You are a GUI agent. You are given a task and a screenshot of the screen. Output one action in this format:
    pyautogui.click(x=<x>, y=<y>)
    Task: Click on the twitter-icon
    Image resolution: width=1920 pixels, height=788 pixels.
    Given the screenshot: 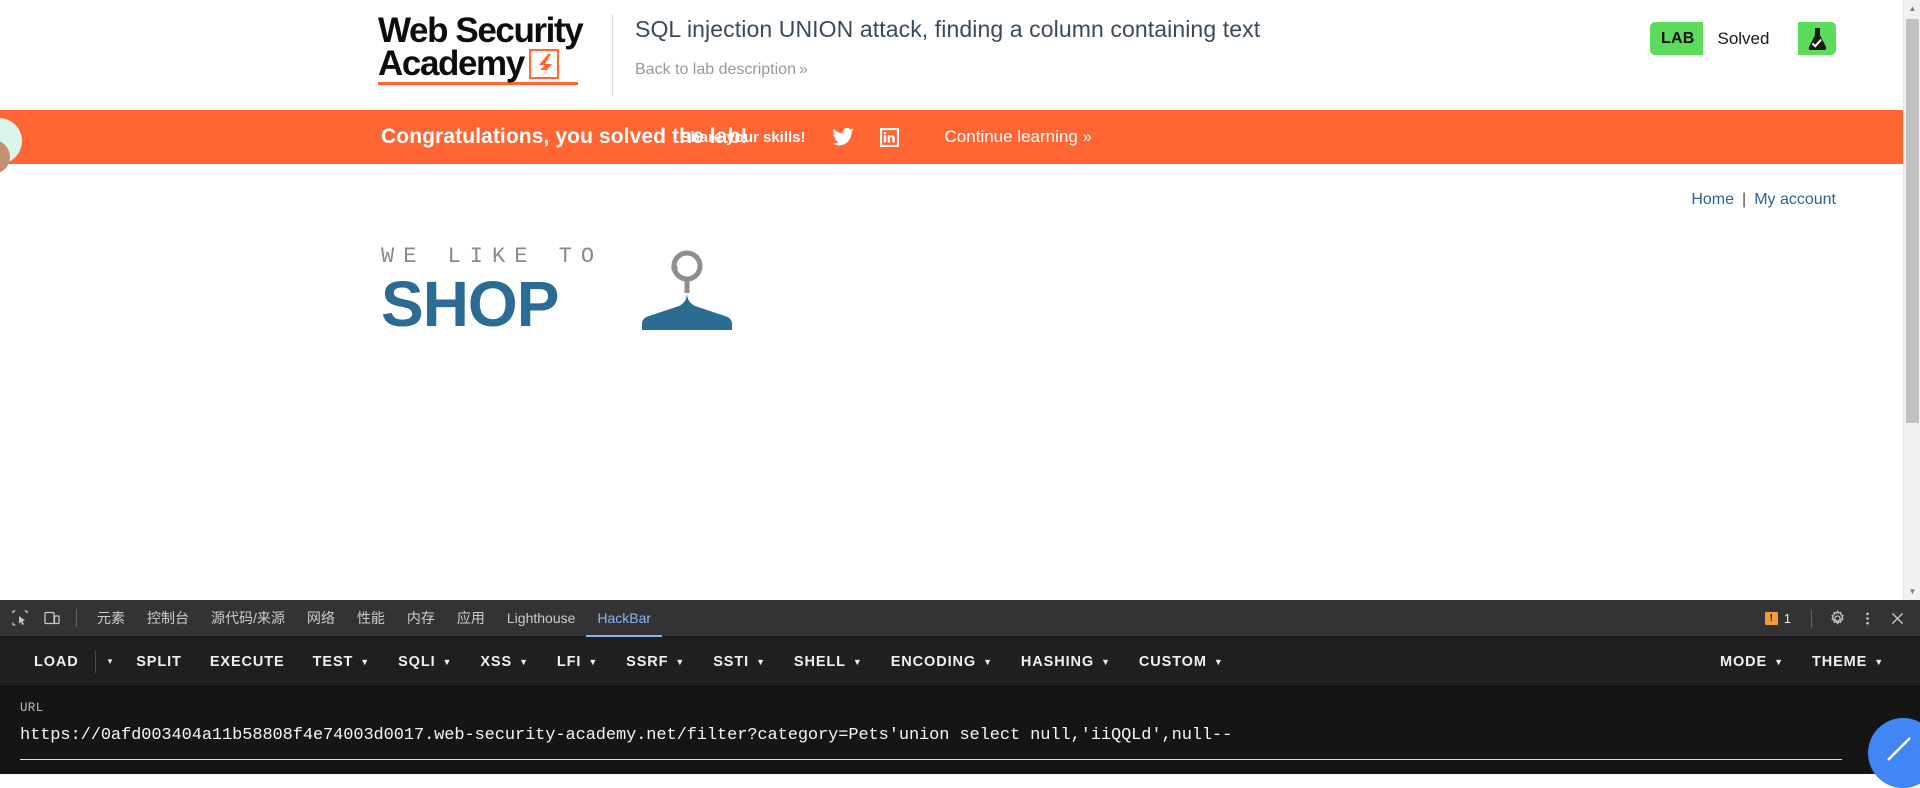 What is the action you would take?
    pyautogui.click(x=842, y=137)
    